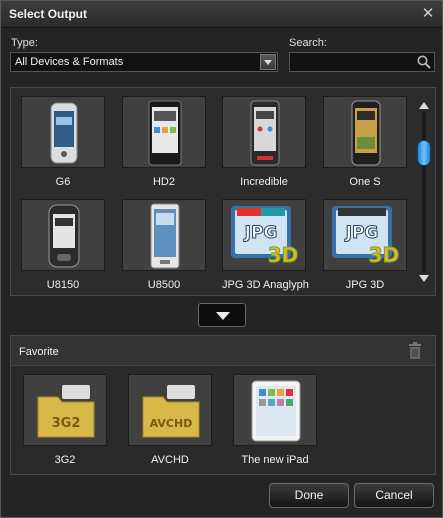 This screenshot has height=518, width=443. I want to click on done-button: Done, so click(309, 495).